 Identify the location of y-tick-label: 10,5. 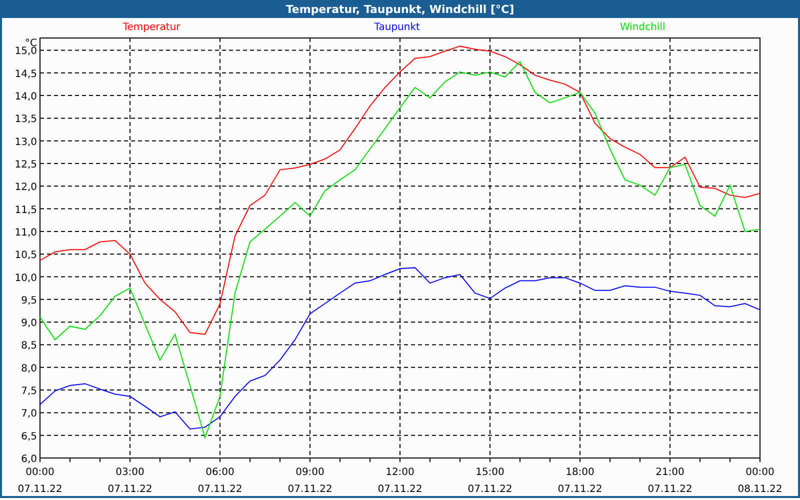
(25, 256).